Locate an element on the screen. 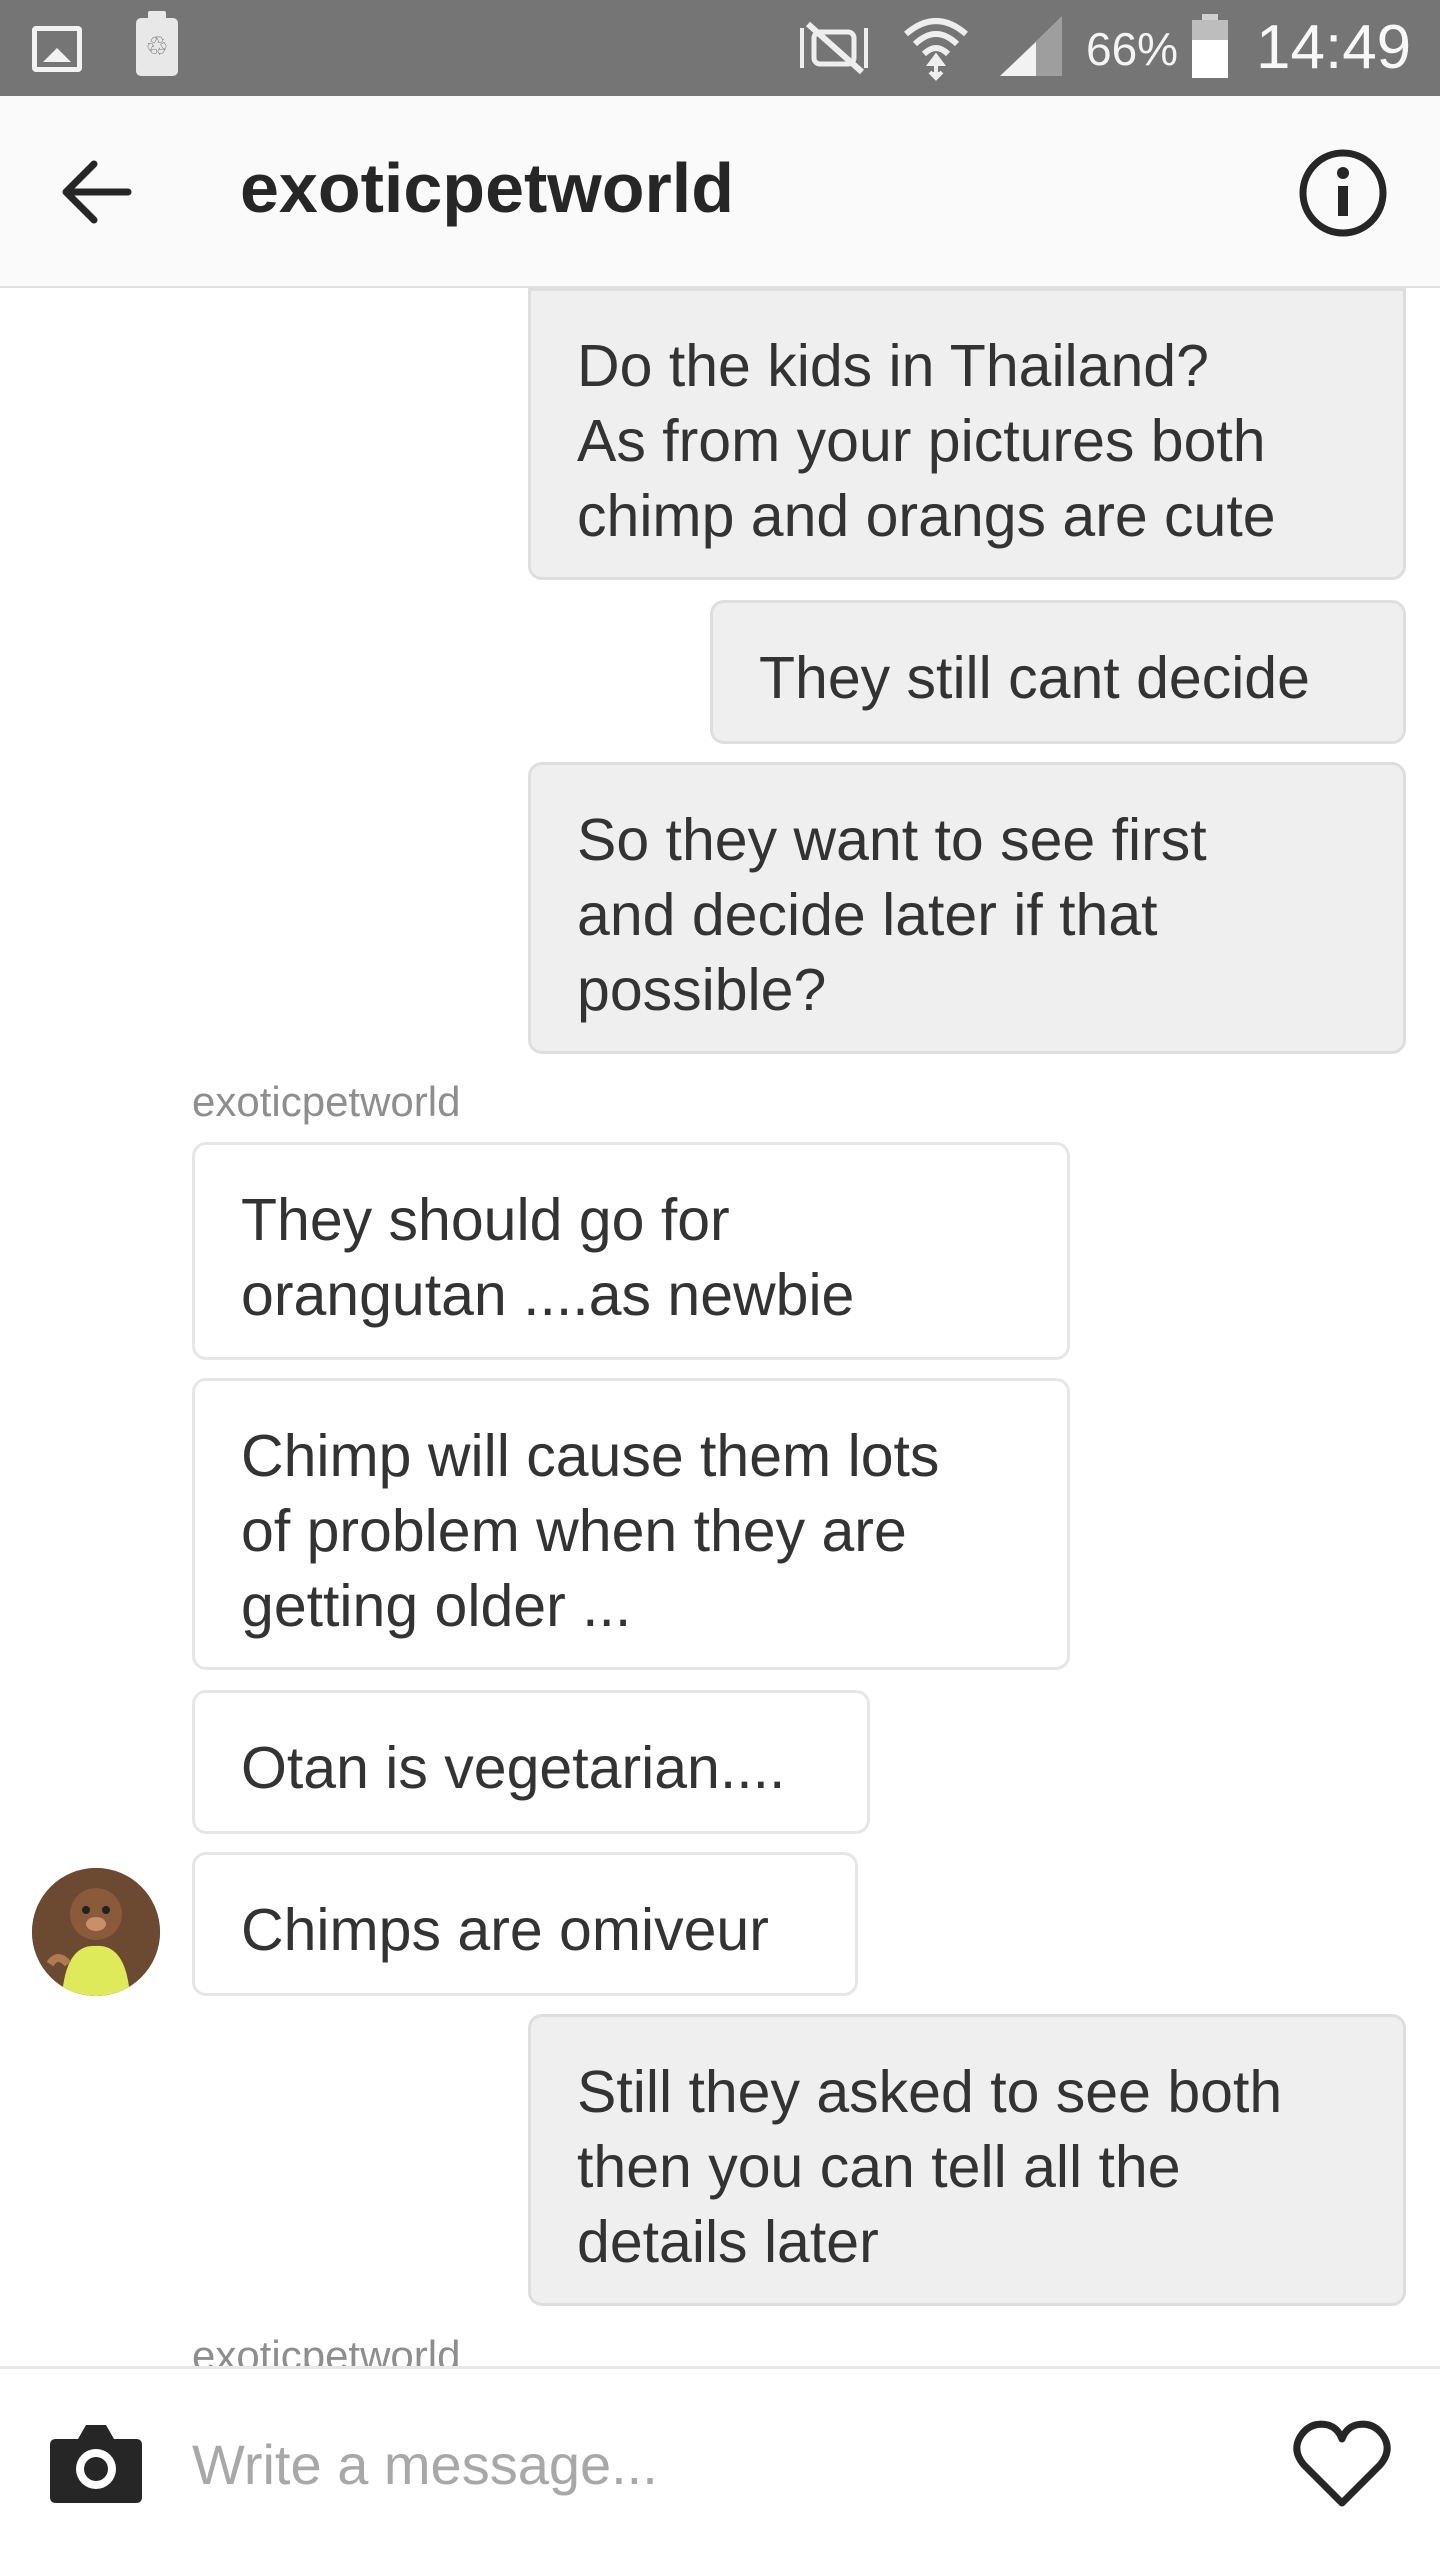  avatar is located at coordinates (96, 1932).